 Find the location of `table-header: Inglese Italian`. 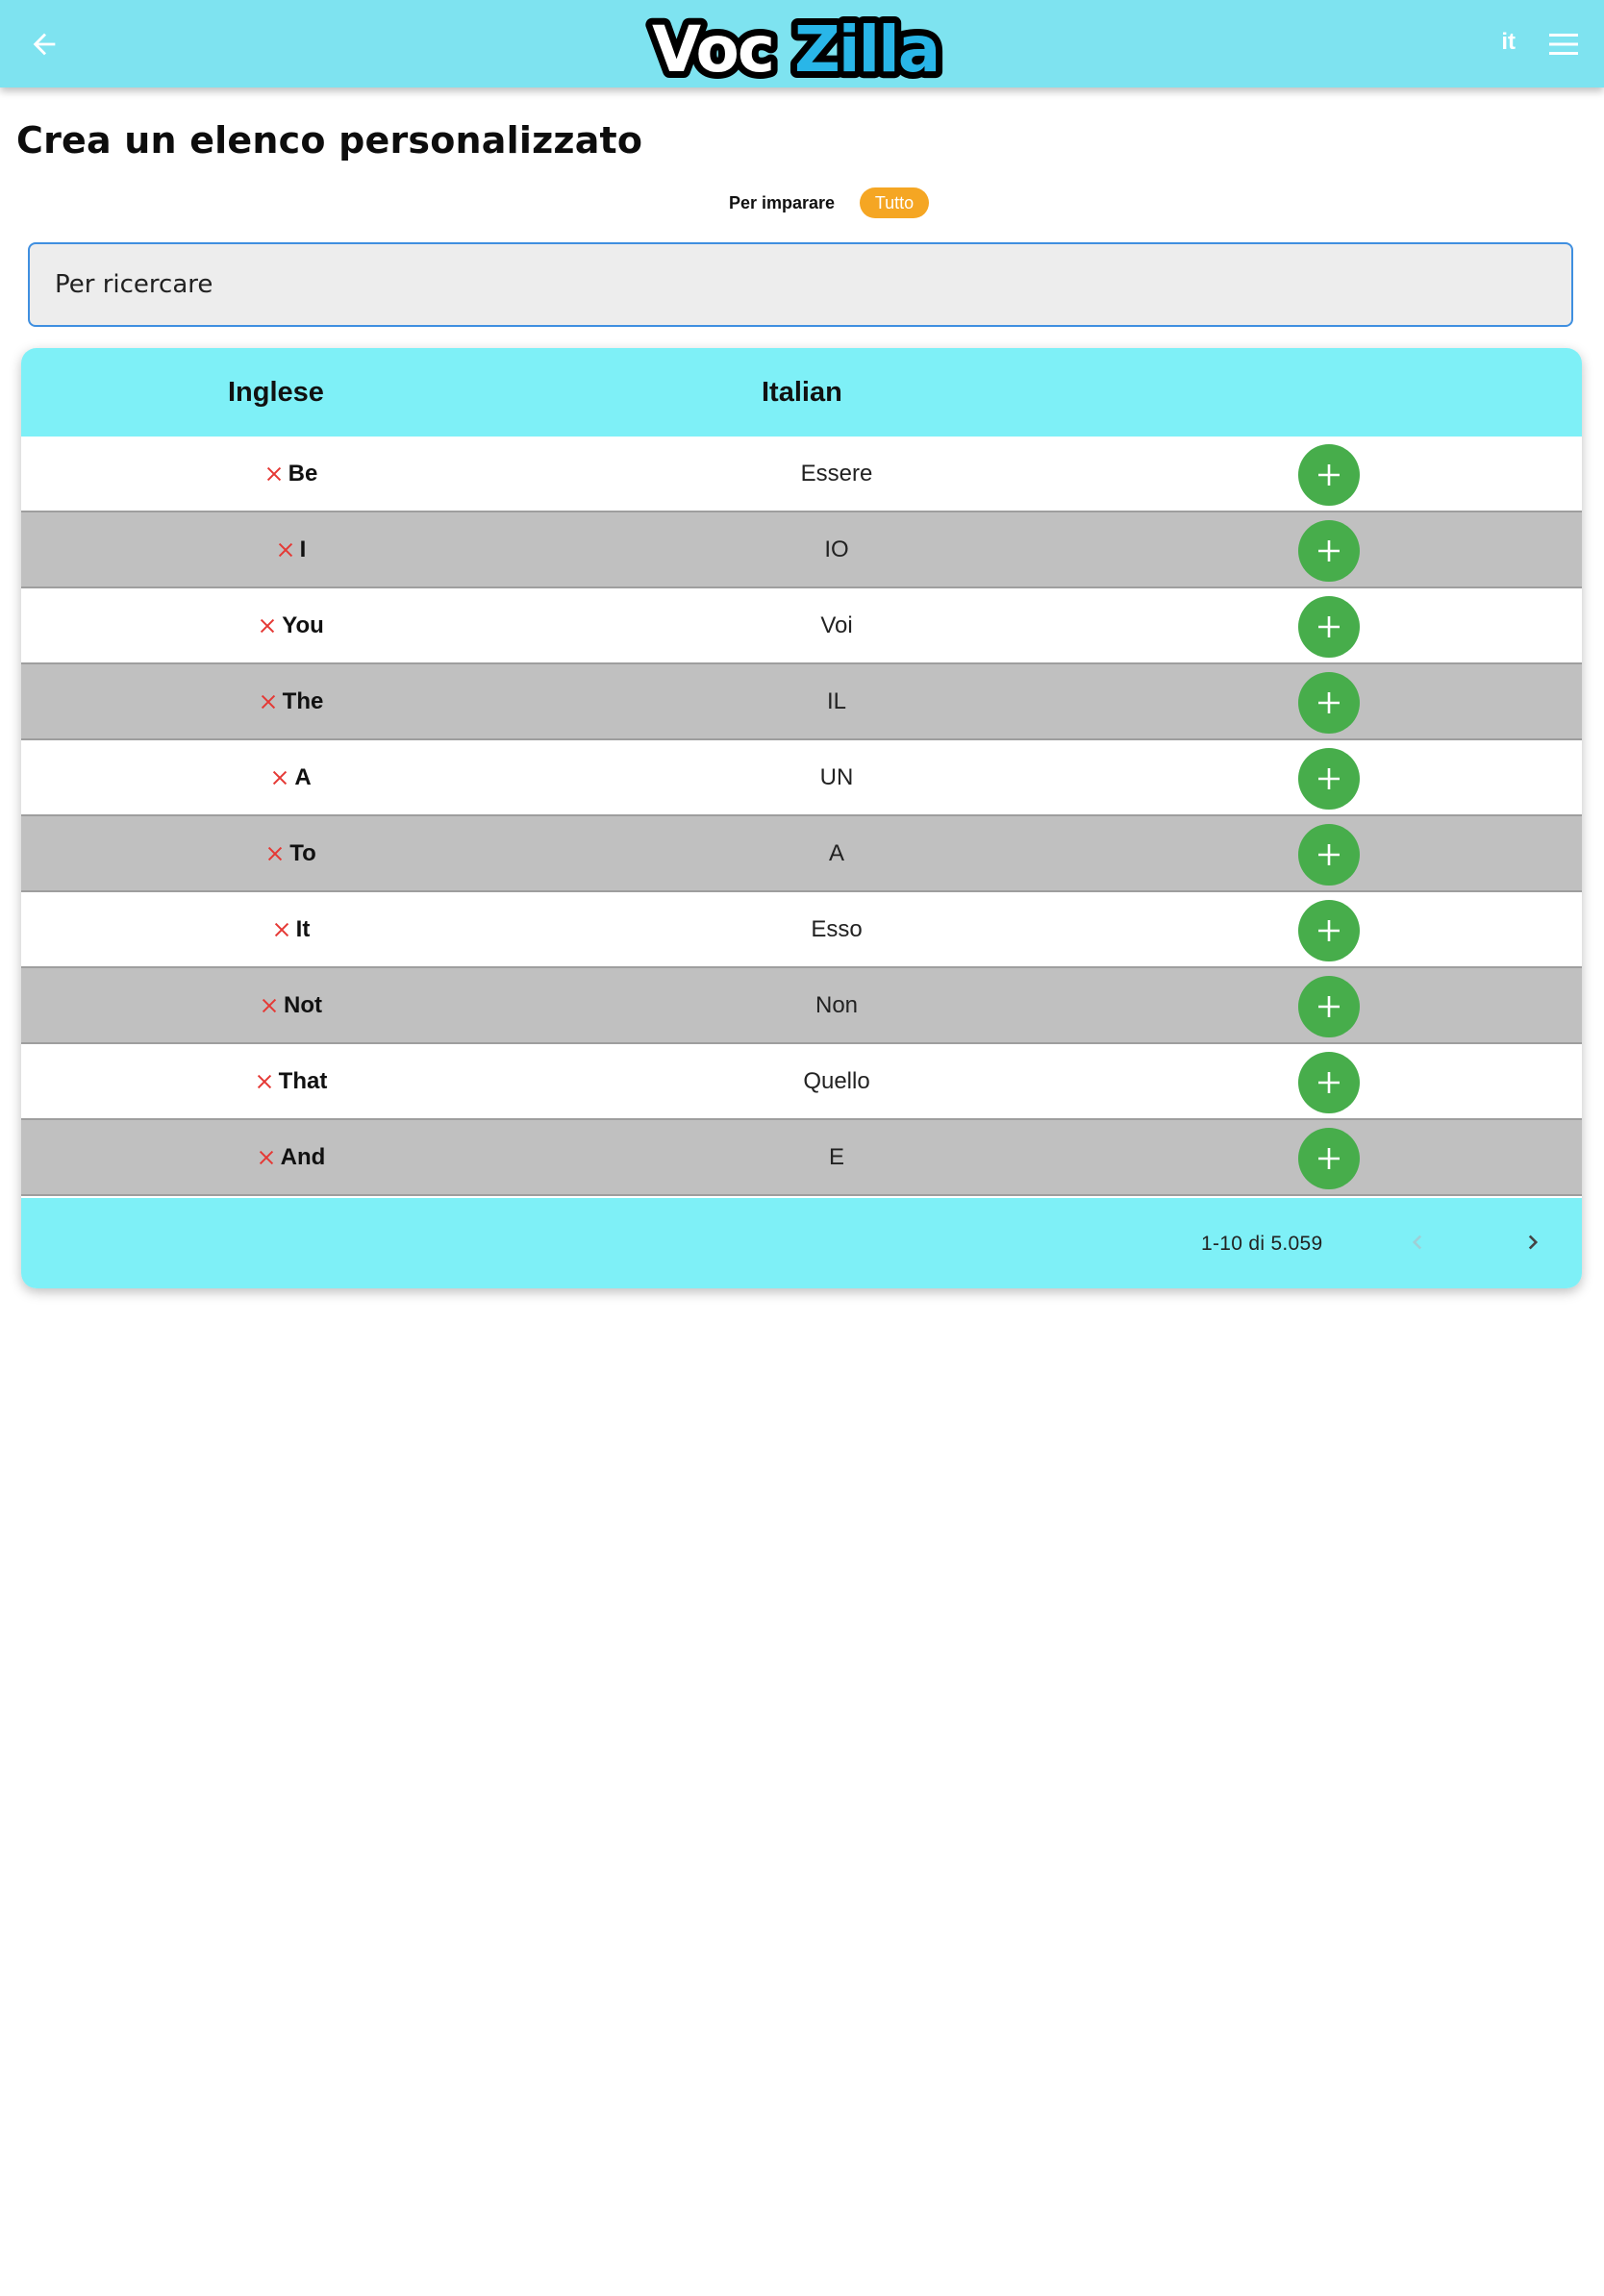

table-header: Inglese Italian is located at coordinates (801, 393).